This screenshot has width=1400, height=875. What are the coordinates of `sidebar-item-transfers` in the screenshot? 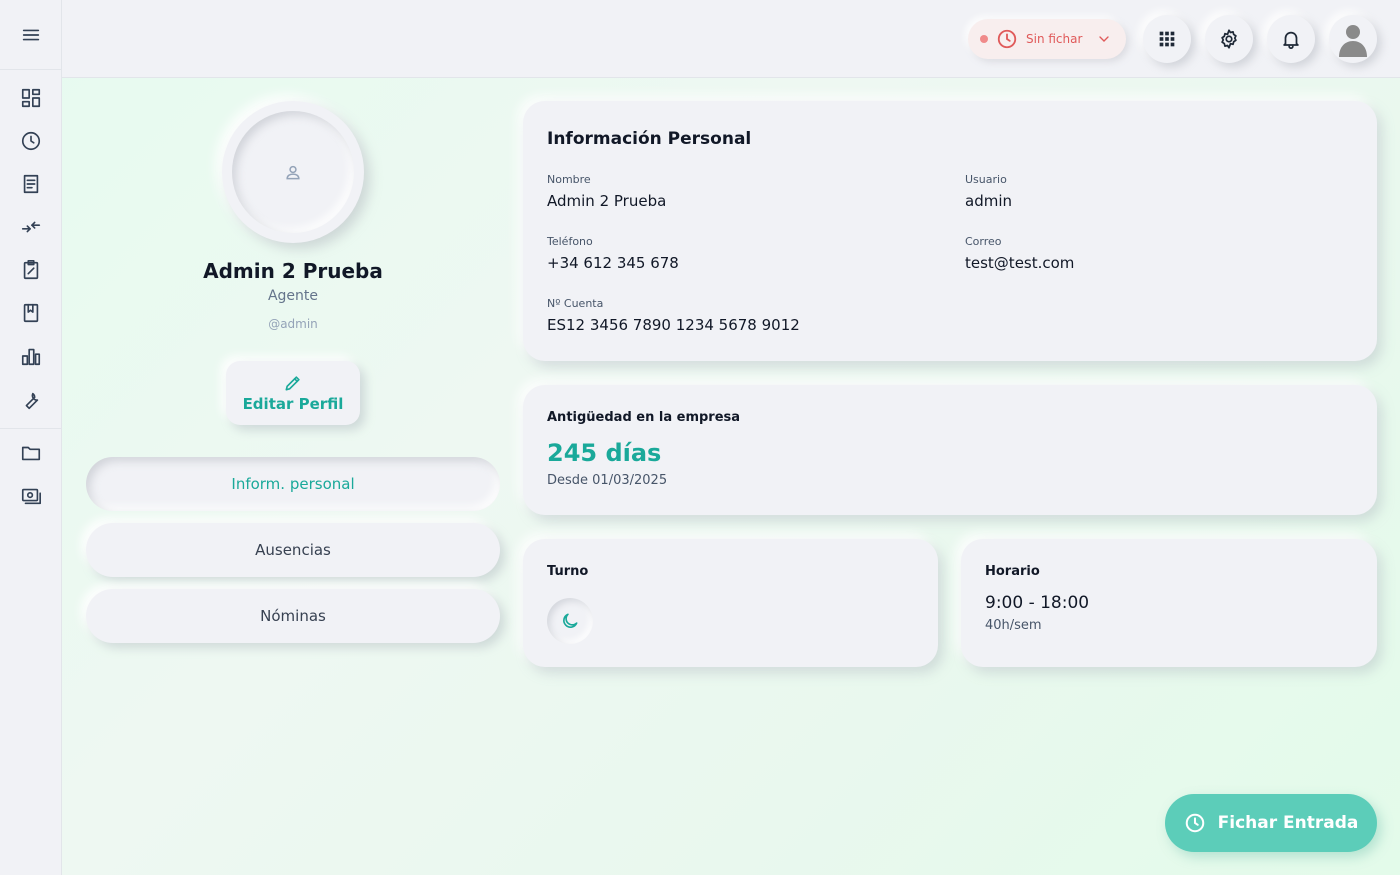 It's located at (31, 227).